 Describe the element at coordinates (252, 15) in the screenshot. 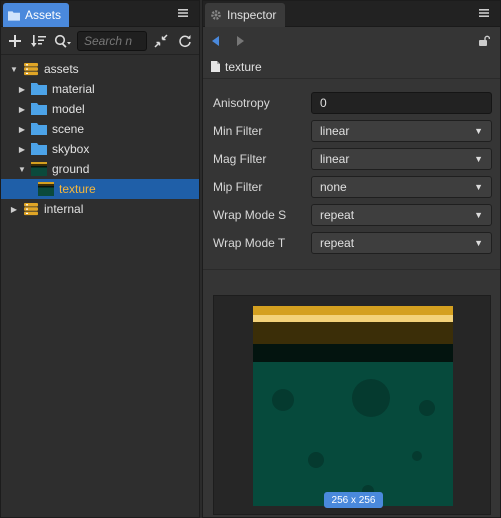

I see `tab-inspector-label: Inspector` at that location.